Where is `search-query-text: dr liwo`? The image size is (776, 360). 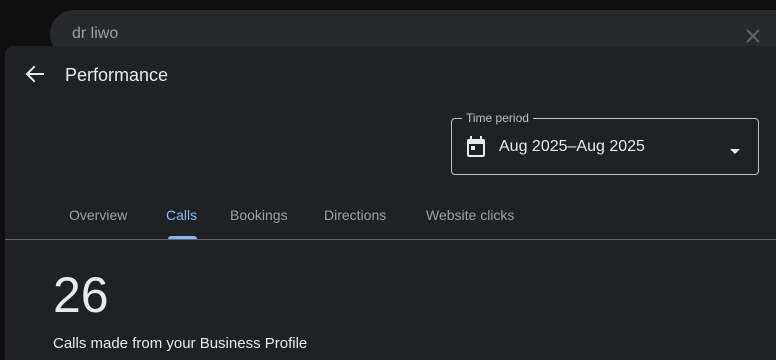 search-query-text: dr liwo is located at coordinates (95, 33).